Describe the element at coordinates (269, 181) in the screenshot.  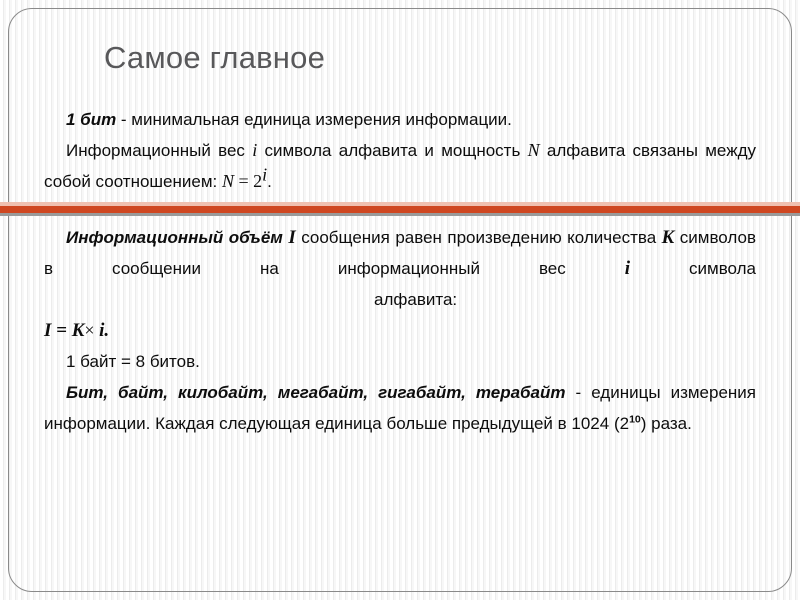
I see `formula-period: .` at that location.